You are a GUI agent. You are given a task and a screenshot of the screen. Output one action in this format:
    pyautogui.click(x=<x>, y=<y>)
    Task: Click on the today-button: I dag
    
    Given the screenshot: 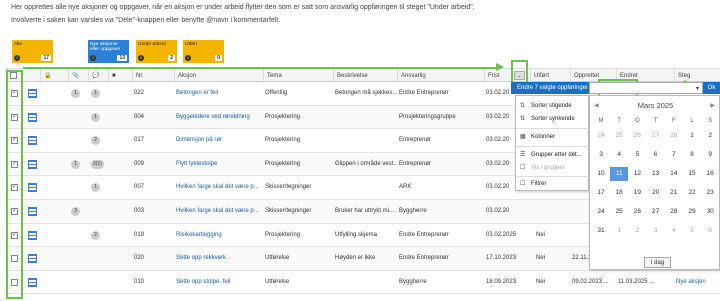 What is the action you would take?
    pyautogui.click(x=657, y=262)
    